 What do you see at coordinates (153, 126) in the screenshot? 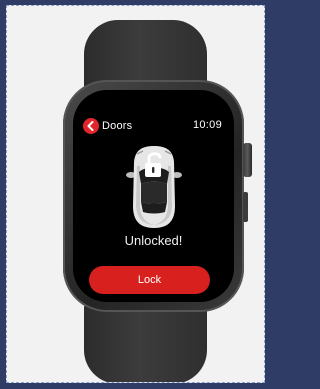
I see `status-bar: Doors 10:09` at bounding box center [153, 126].